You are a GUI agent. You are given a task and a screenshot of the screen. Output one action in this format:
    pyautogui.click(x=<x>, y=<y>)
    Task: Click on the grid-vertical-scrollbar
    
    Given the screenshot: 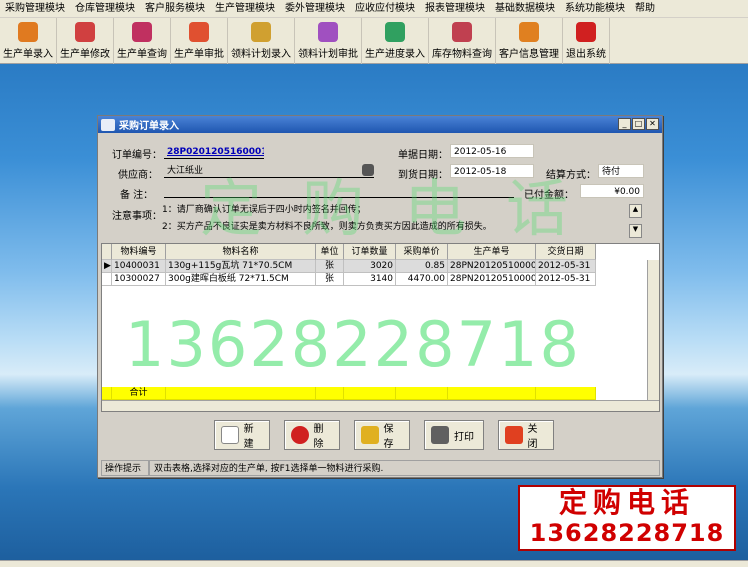 What is the action you would take?
    pyautogui.click(x=653, y=330)
    